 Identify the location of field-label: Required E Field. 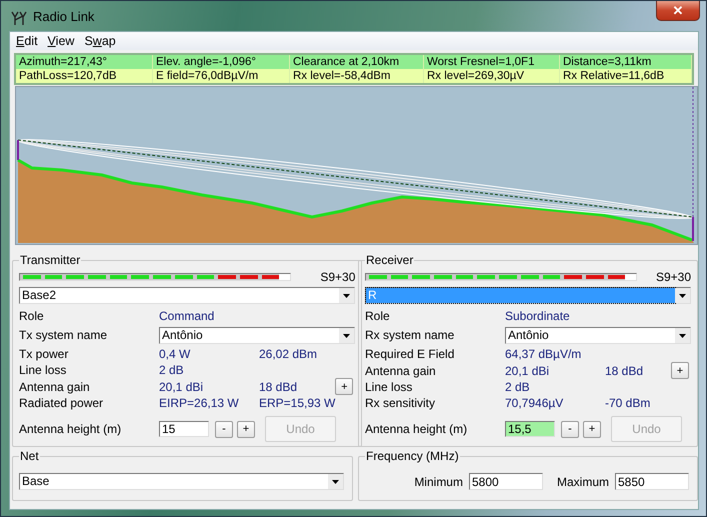
(410, 354).